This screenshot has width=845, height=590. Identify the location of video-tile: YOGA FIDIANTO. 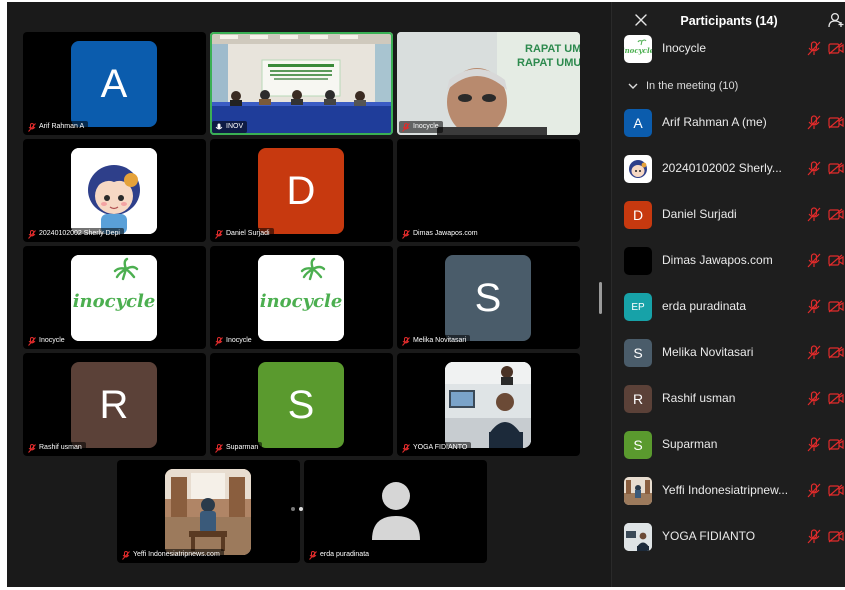
(488, 404).